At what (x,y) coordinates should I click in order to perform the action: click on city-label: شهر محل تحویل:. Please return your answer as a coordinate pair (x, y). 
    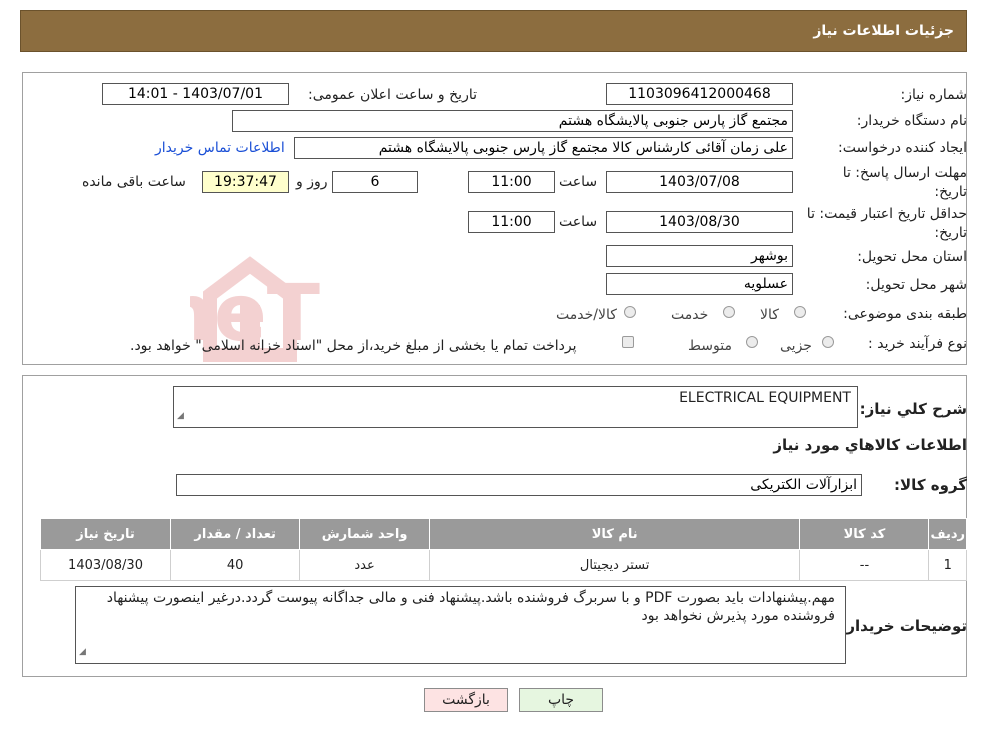
    Looking at the image, I should click on (916, 285).